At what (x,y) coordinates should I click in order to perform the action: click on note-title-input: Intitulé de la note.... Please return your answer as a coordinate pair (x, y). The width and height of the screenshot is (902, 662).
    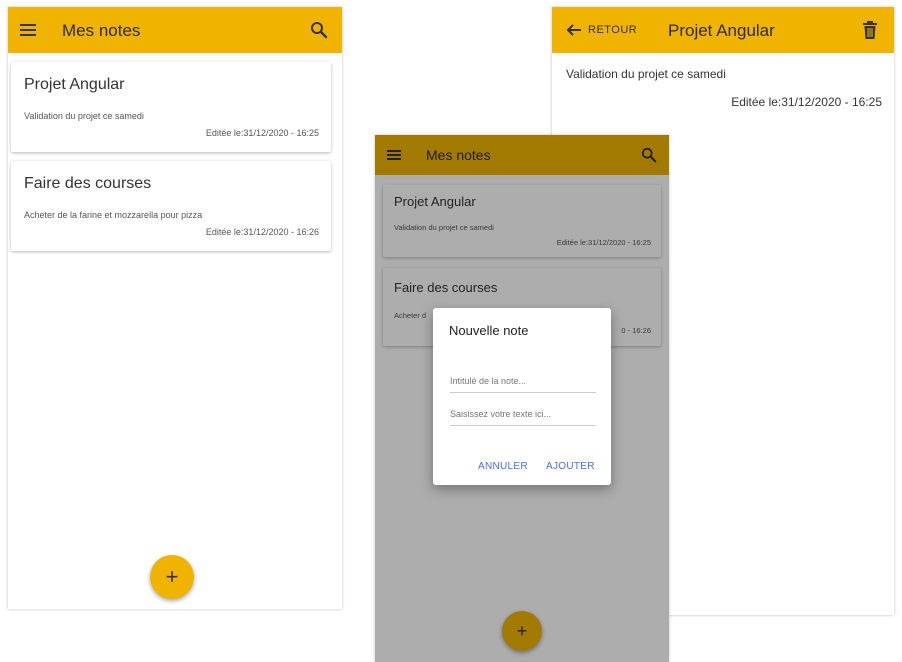
    Looking at the image, I should click on (523, 384).